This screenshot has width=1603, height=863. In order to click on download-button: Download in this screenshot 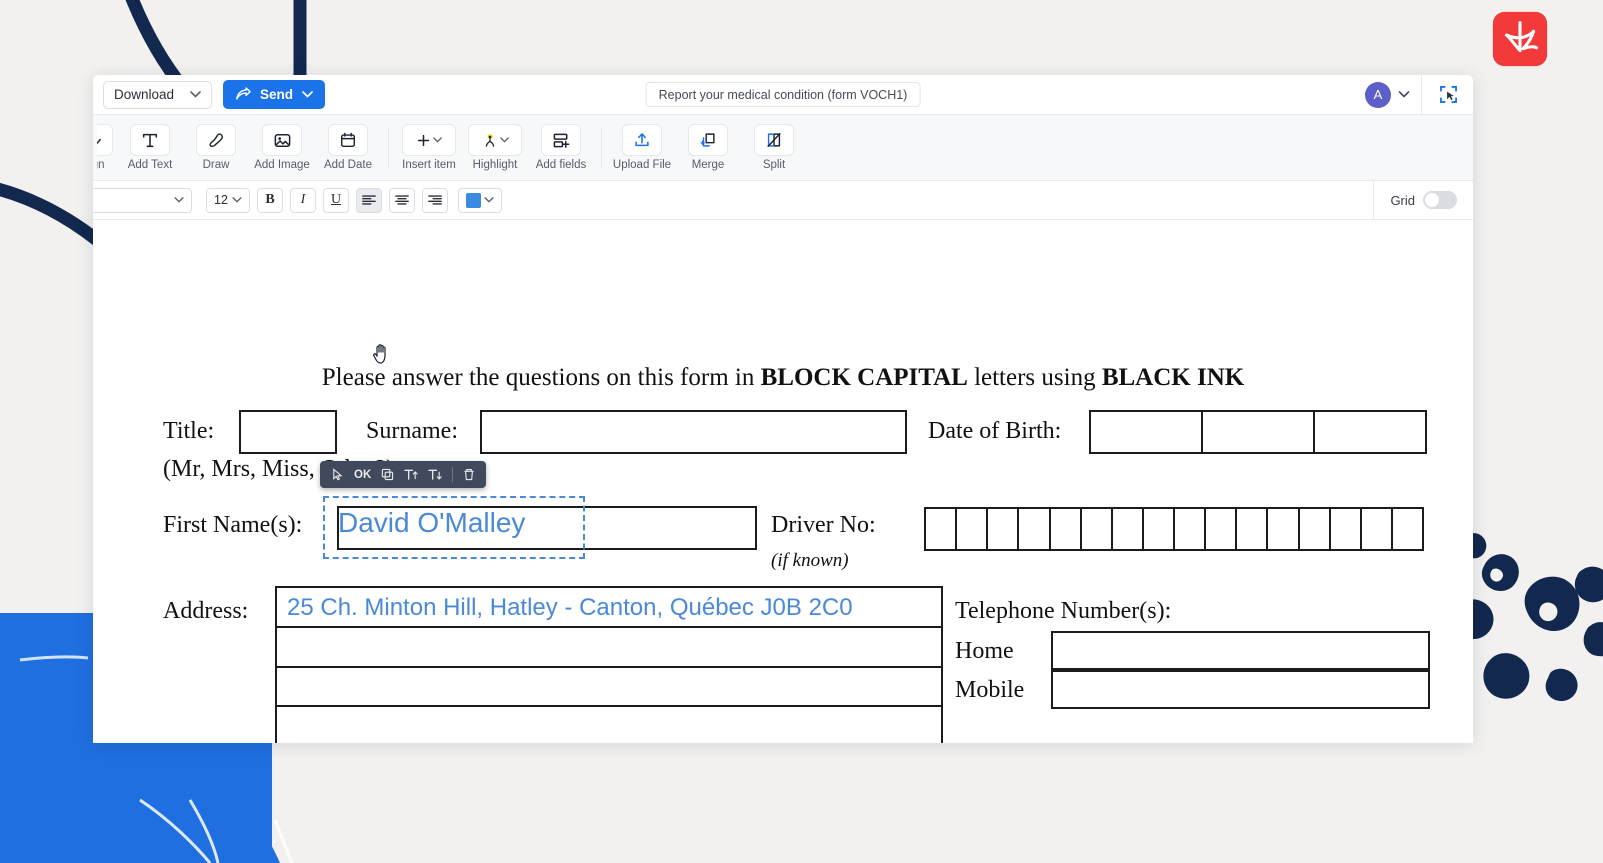, I will do `click(158, 94)`.